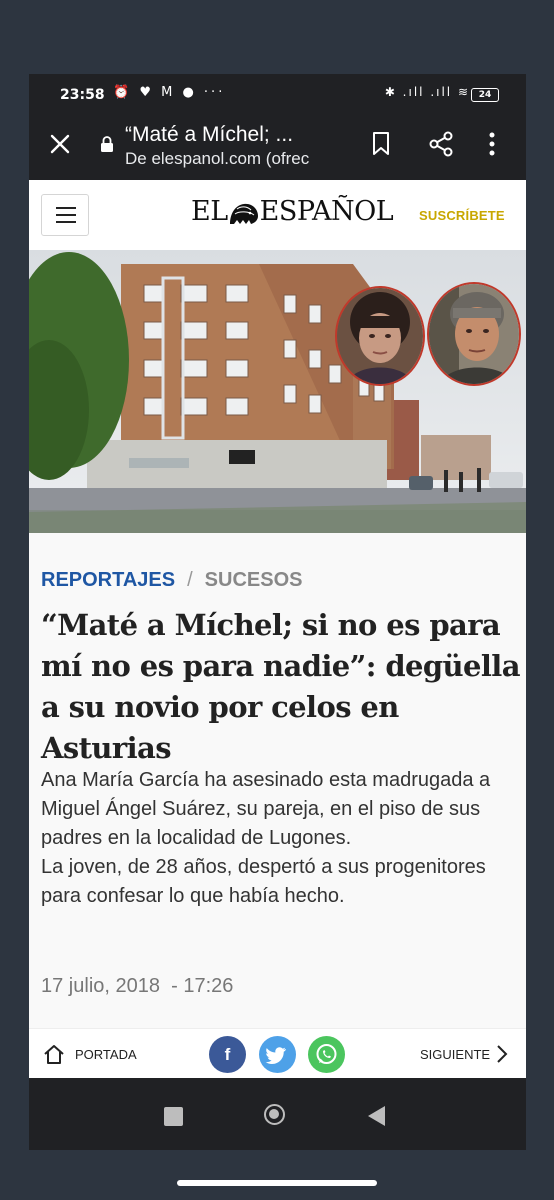  Describe the element at coordinates (274, 1114) in the screenshot. I see `home-button` at that location.